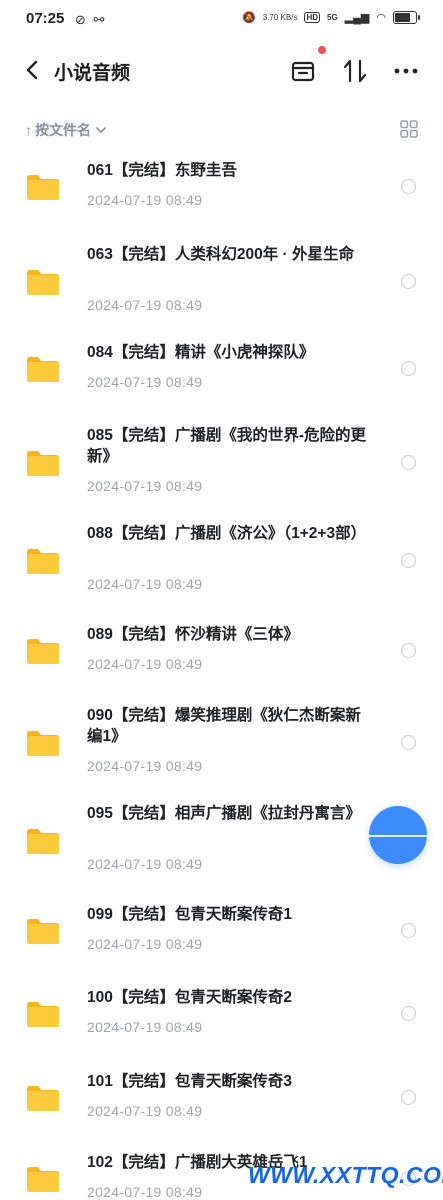 The height and width of the screenshot is (1200, 443). What do you see at coordinates (312, 17) in the screenshot?
I see `hd-badge: HD` at bounding box center [312, 17].